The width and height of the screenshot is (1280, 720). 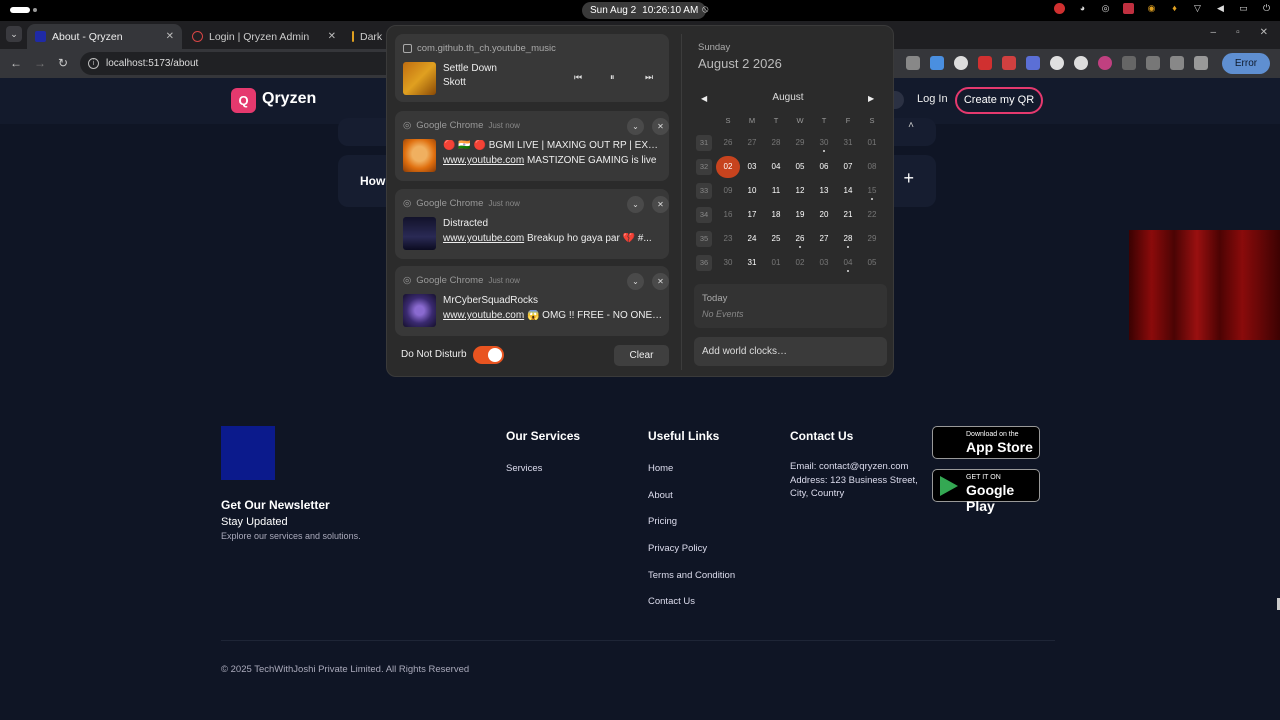 What do you see at coordinates (289, 99) in the screenshot?
I see `brand-name: Qryzen` at bounding box center [289, 99].